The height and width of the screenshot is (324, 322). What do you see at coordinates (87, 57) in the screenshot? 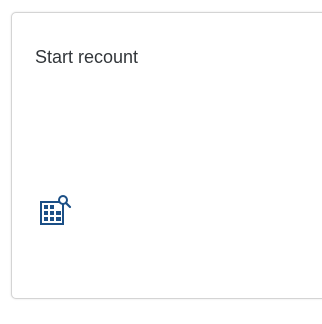
I see `tile-title: Start recount` at bounding box center [87, 57].